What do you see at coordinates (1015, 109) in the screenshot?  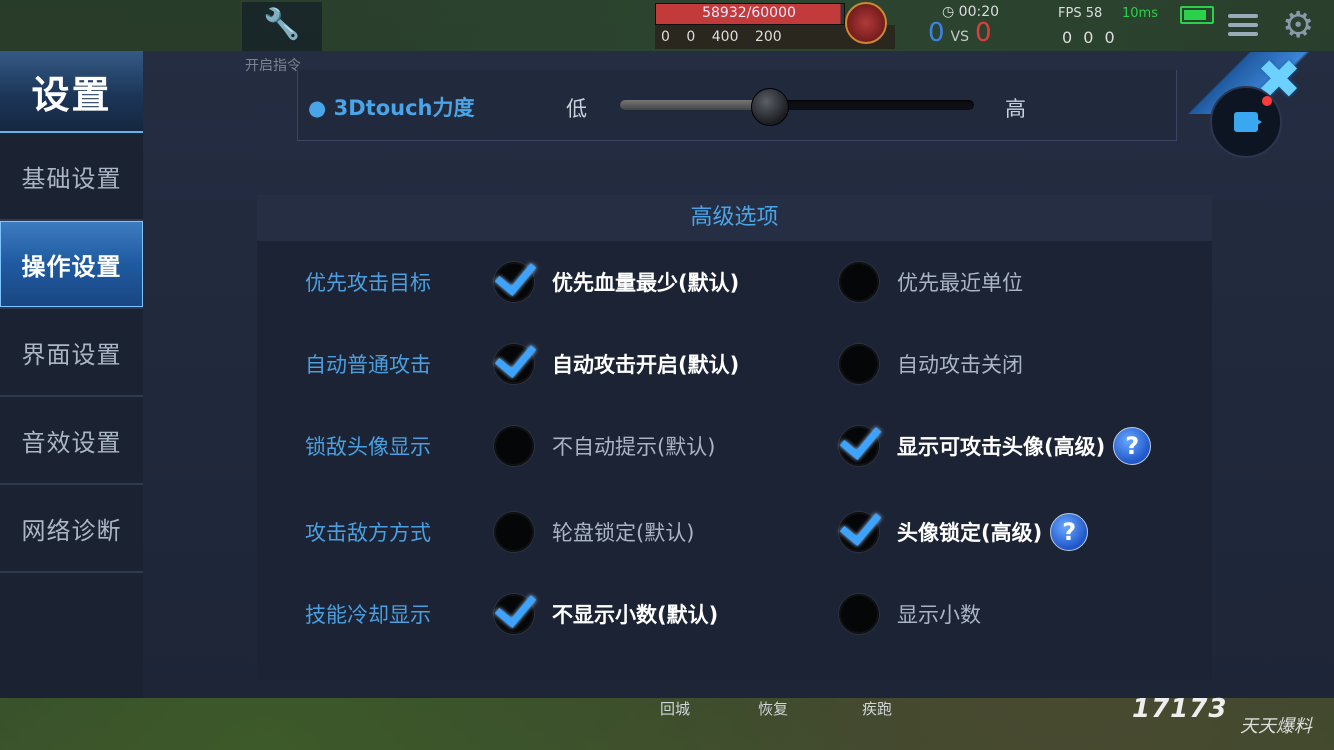 I see `slider-high-label: 高` at bounding box center [1015, 109].